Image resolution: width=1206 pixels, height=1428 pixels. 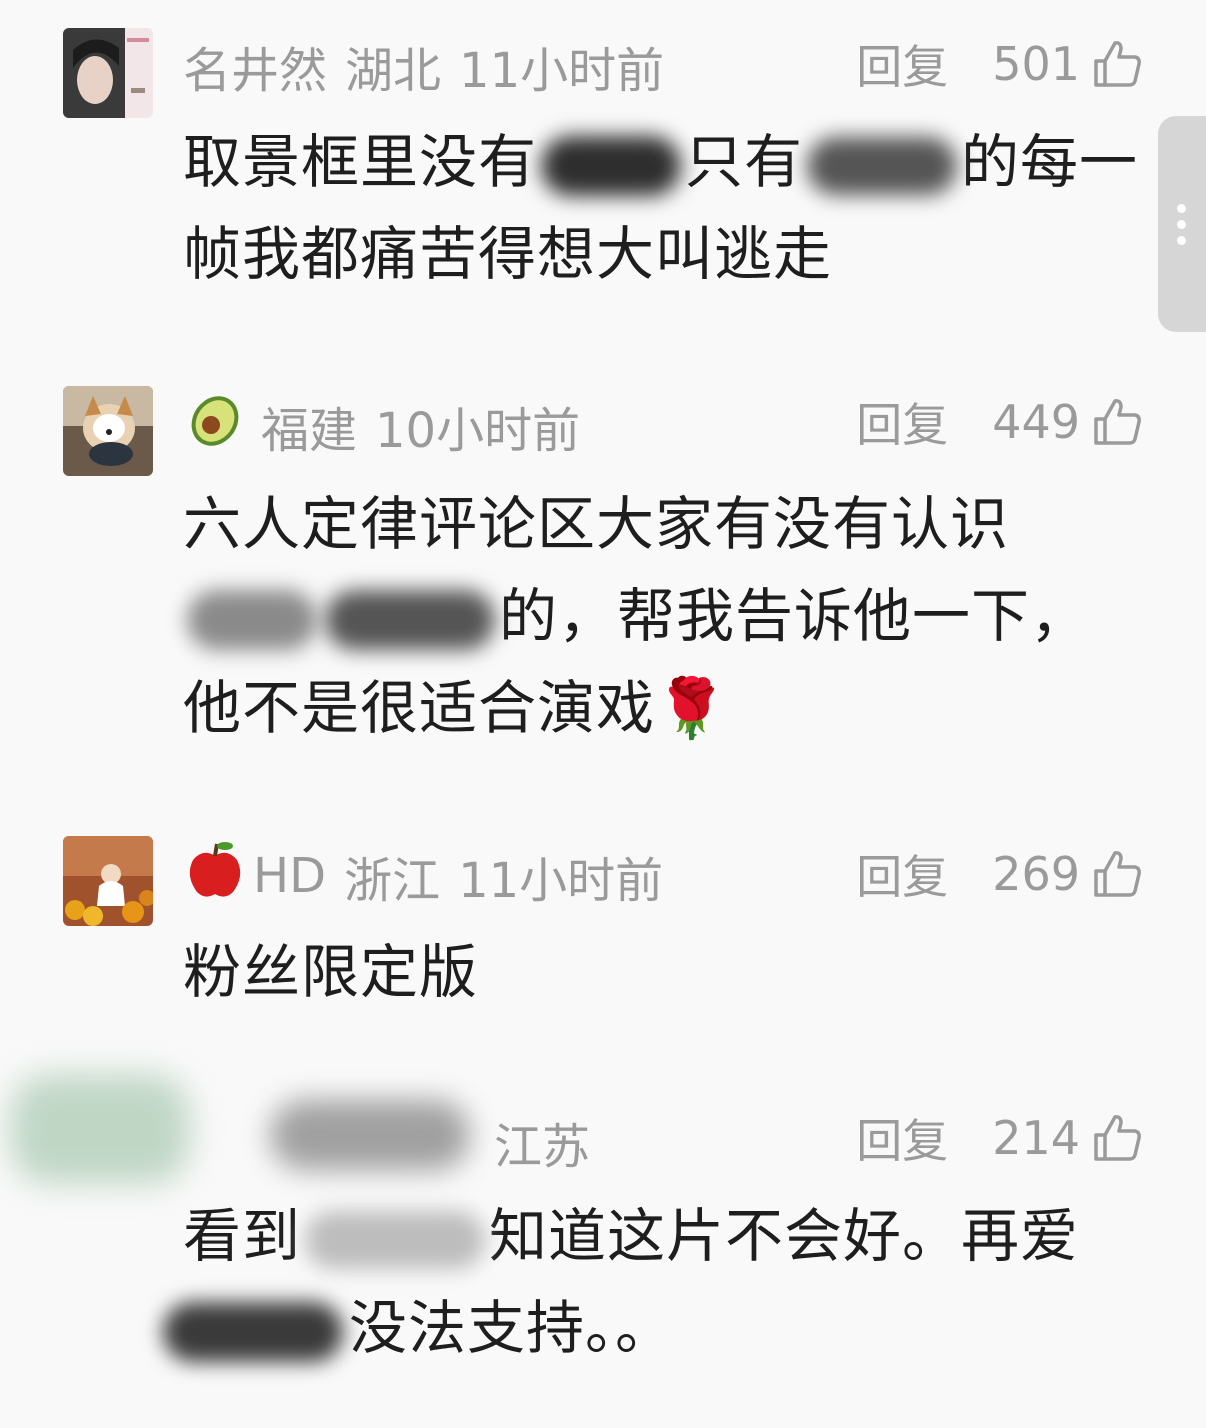 I want to click on comment-actions: 回复 501, so click(x=1000, y=64).